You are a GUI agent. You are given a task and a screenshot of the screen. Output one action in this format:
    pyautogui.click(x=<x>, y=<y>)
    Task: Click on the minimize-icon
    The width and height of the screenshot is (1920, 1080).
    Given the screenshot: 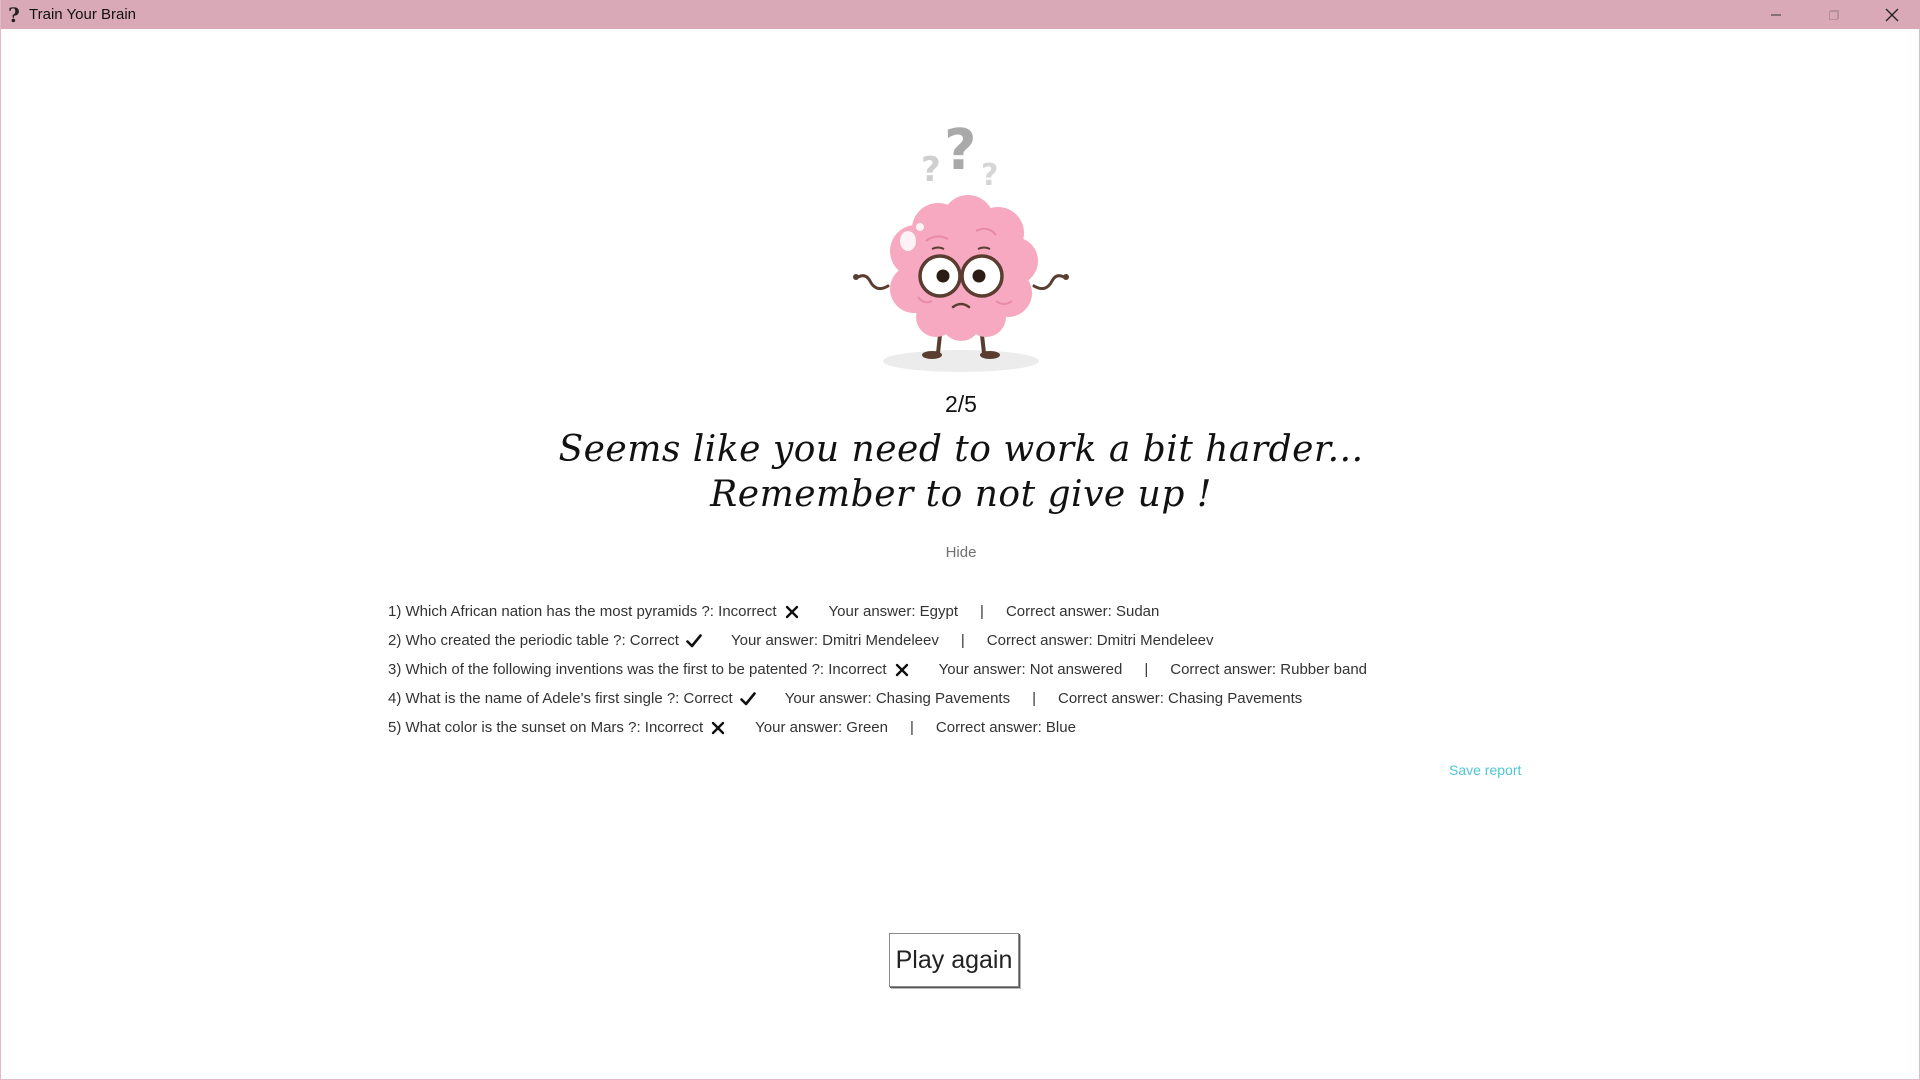 What is the action you would take?
    pyautogui.click(x=1776, y=14)
    